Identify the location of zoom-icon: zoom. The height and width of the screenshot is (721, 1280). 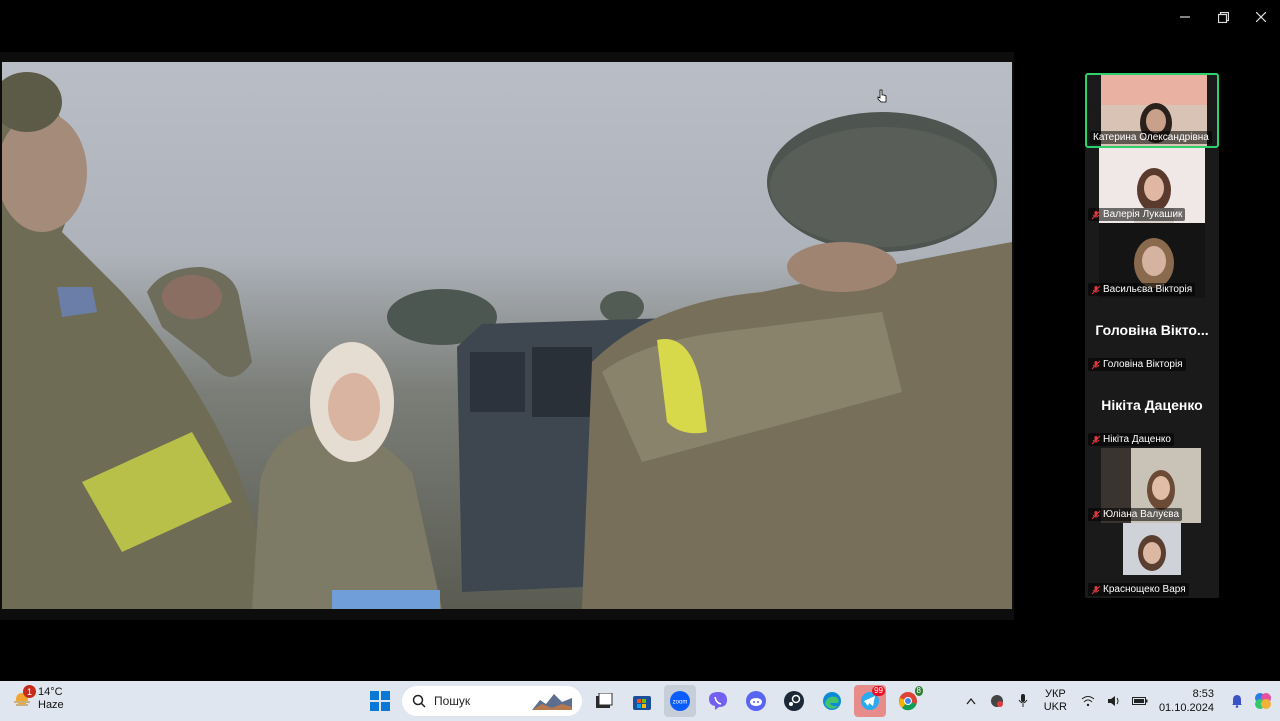
(680, 701).